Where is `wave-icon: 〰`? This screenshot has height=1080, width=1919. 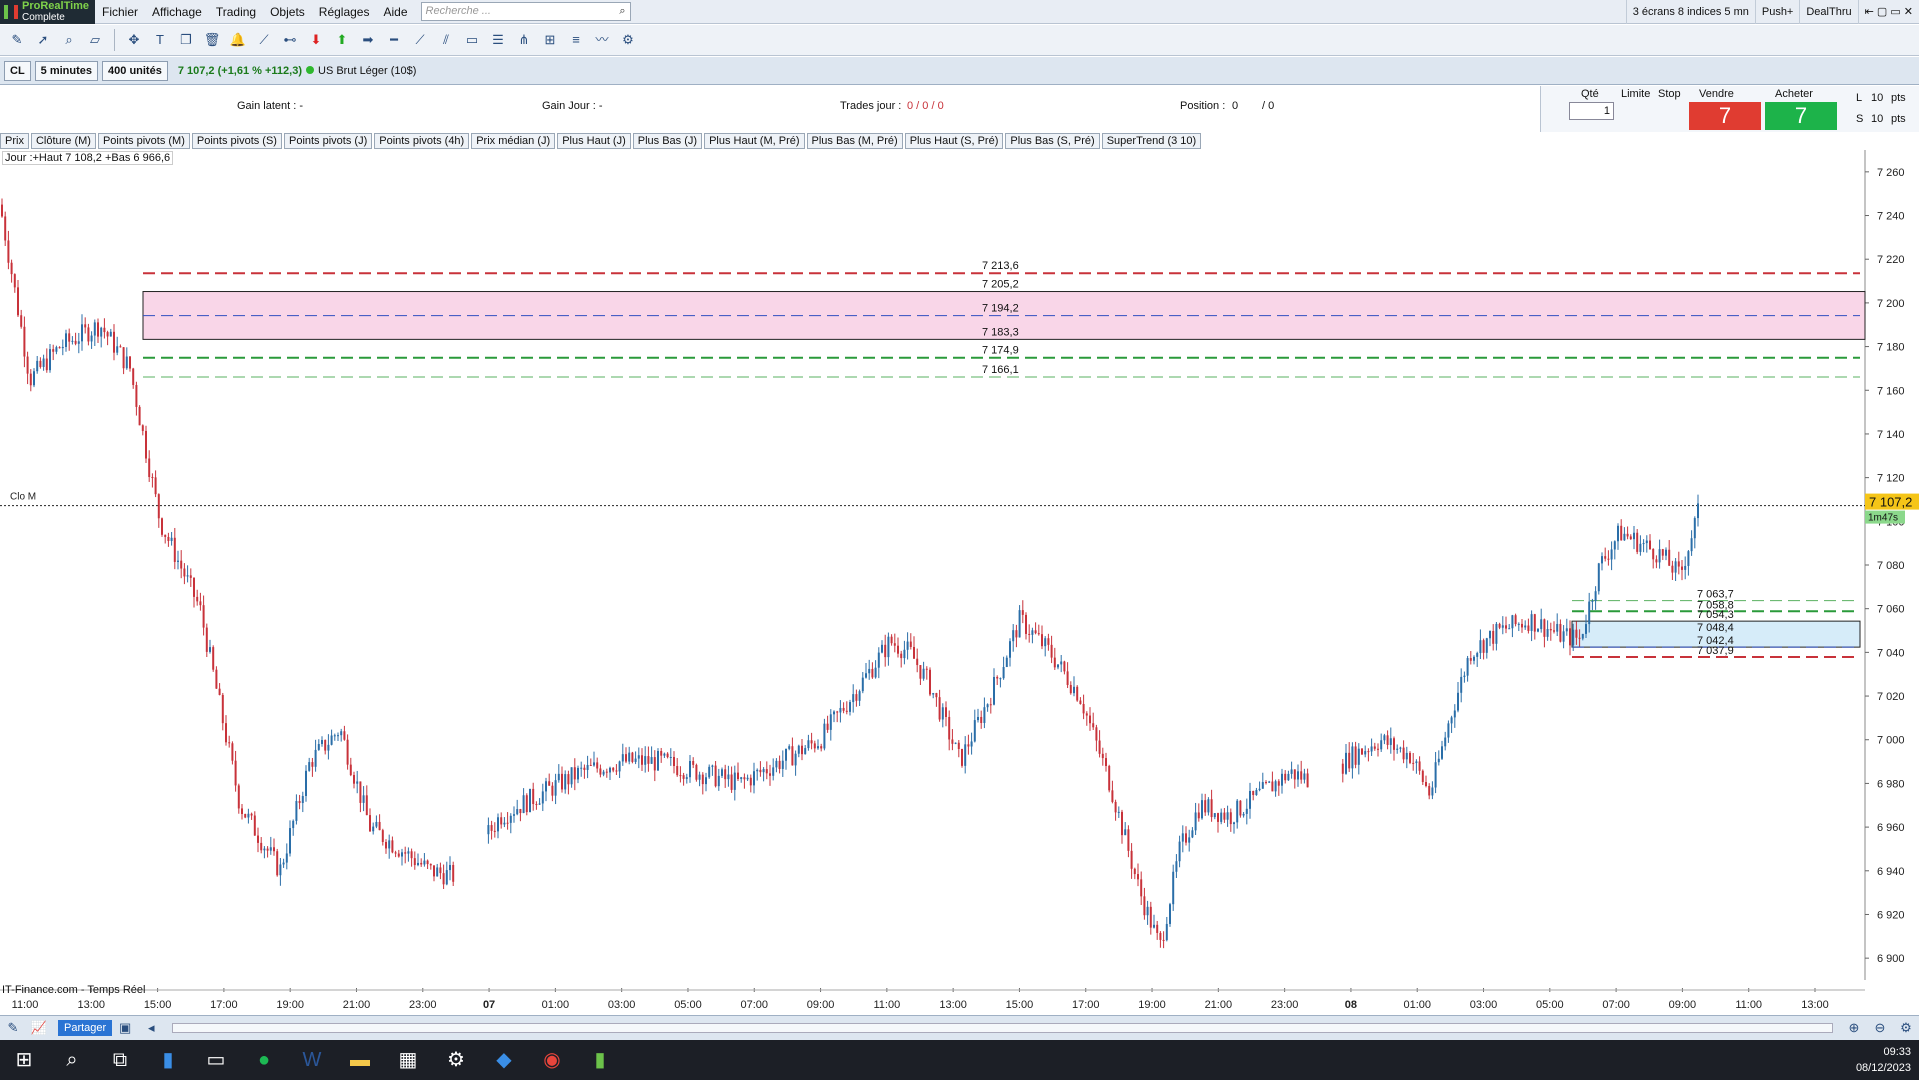 wave-icon: 〰 is located at coordinates (602, 40).